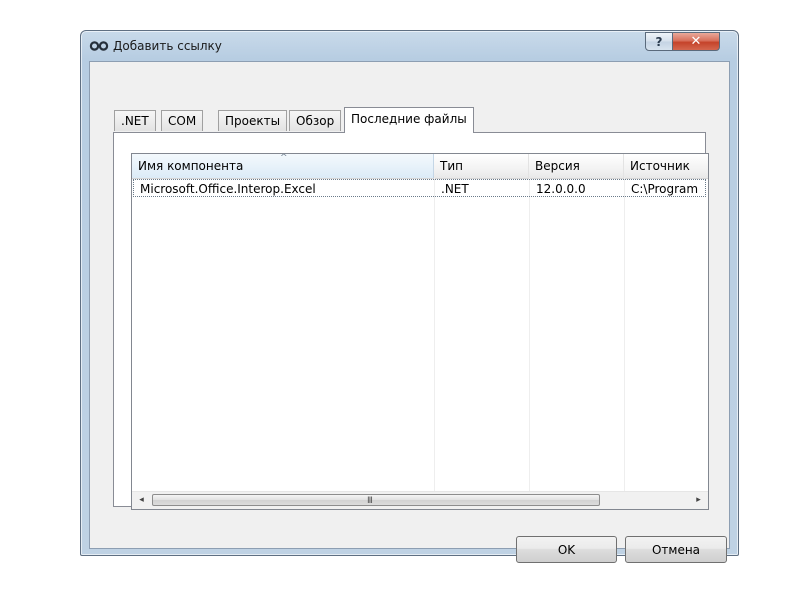  I want to click on cell-component-name: Microsoft.Office.Interop.Excel, so click(228, 189).